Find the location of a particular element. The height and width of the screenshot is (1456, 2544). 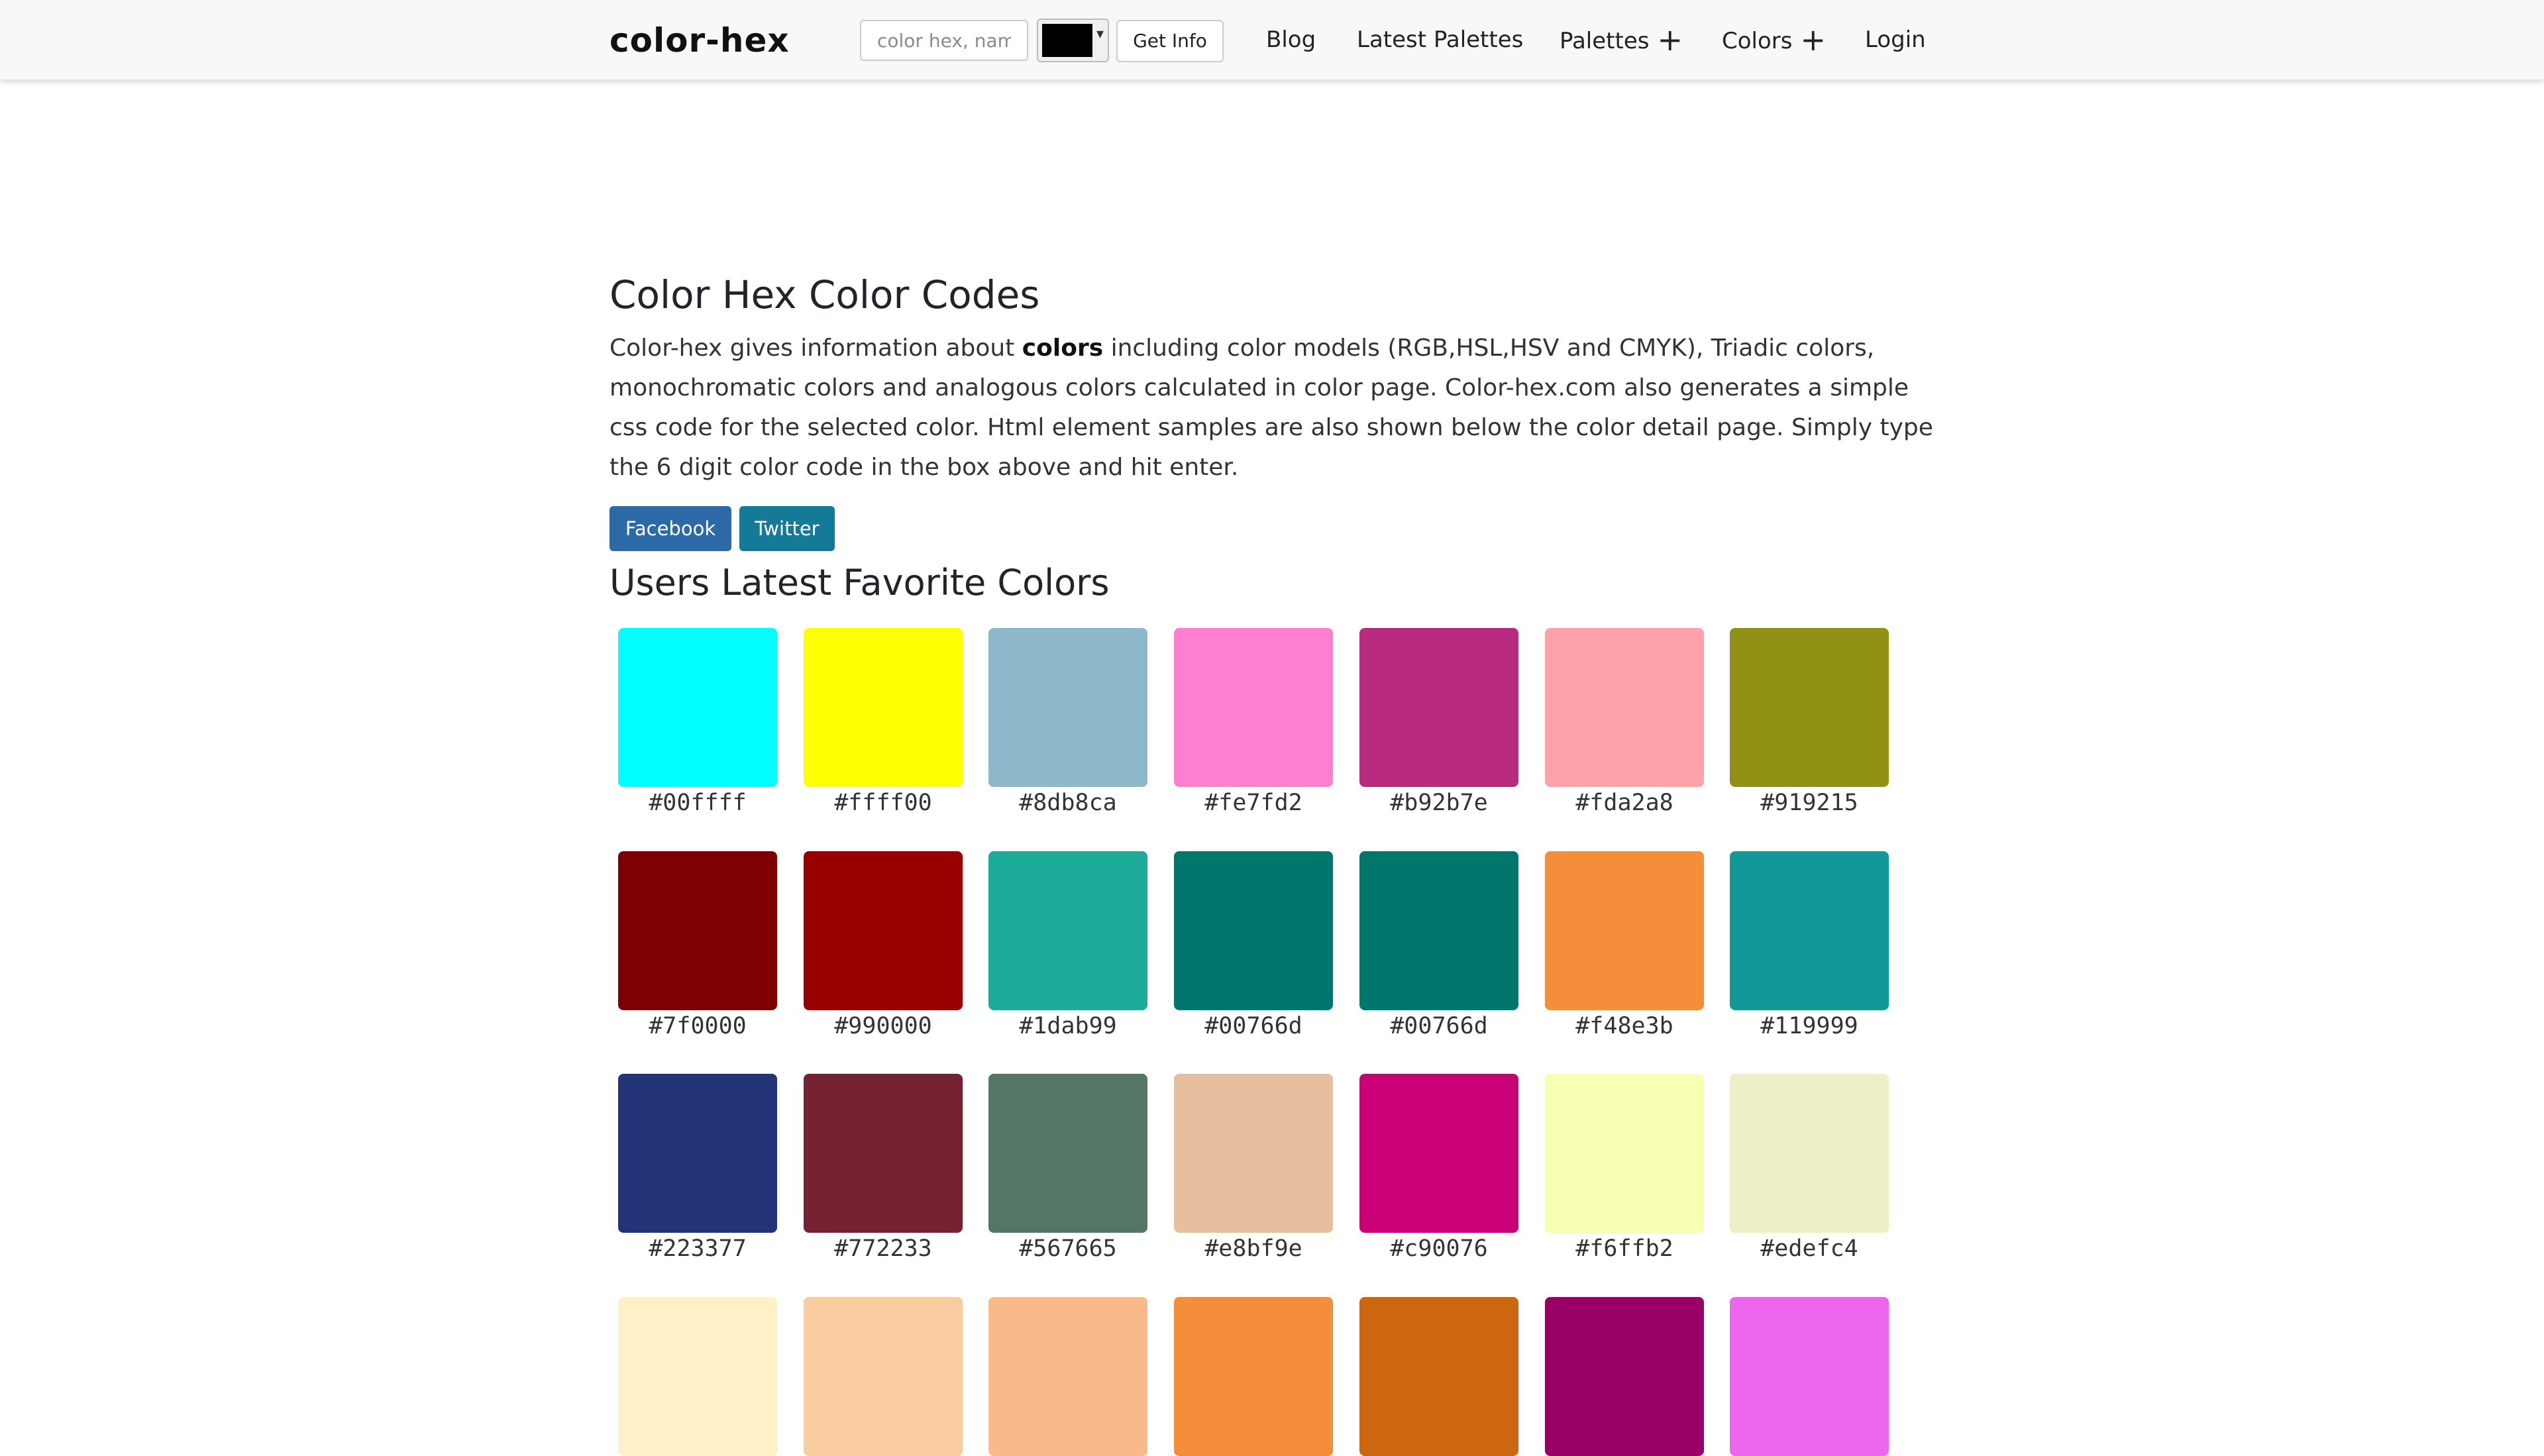

color-hex-label: #567665 is located at coordinates (1068, 1248).